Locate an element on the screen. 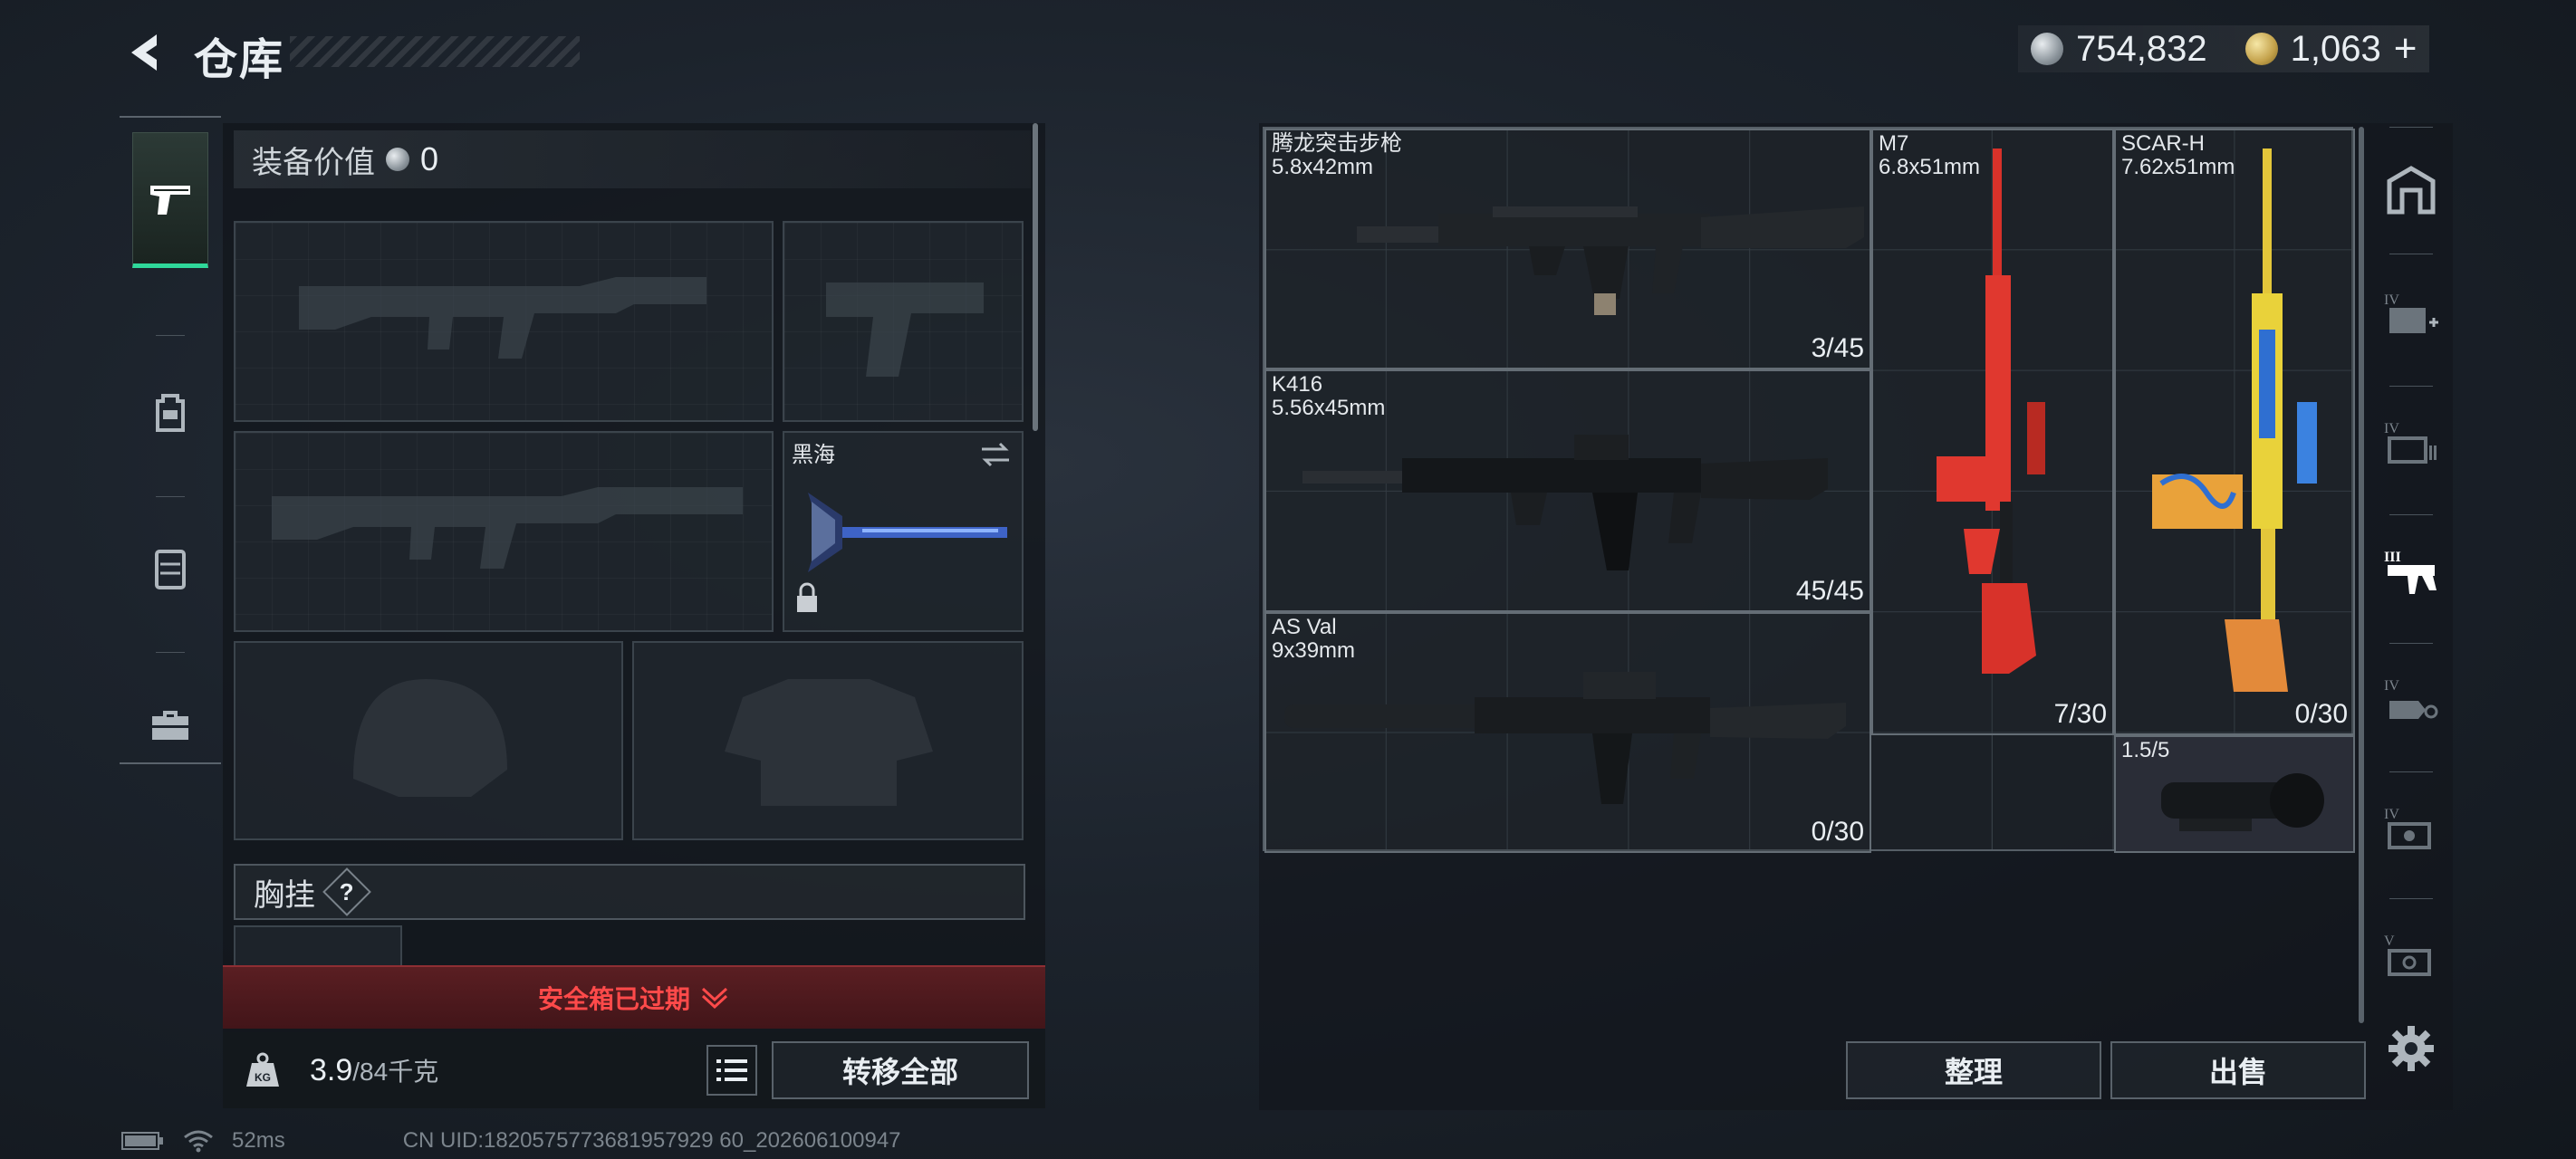  stash-category-rail: IV IV III IV IV V is located at coordinates (2411, 561).